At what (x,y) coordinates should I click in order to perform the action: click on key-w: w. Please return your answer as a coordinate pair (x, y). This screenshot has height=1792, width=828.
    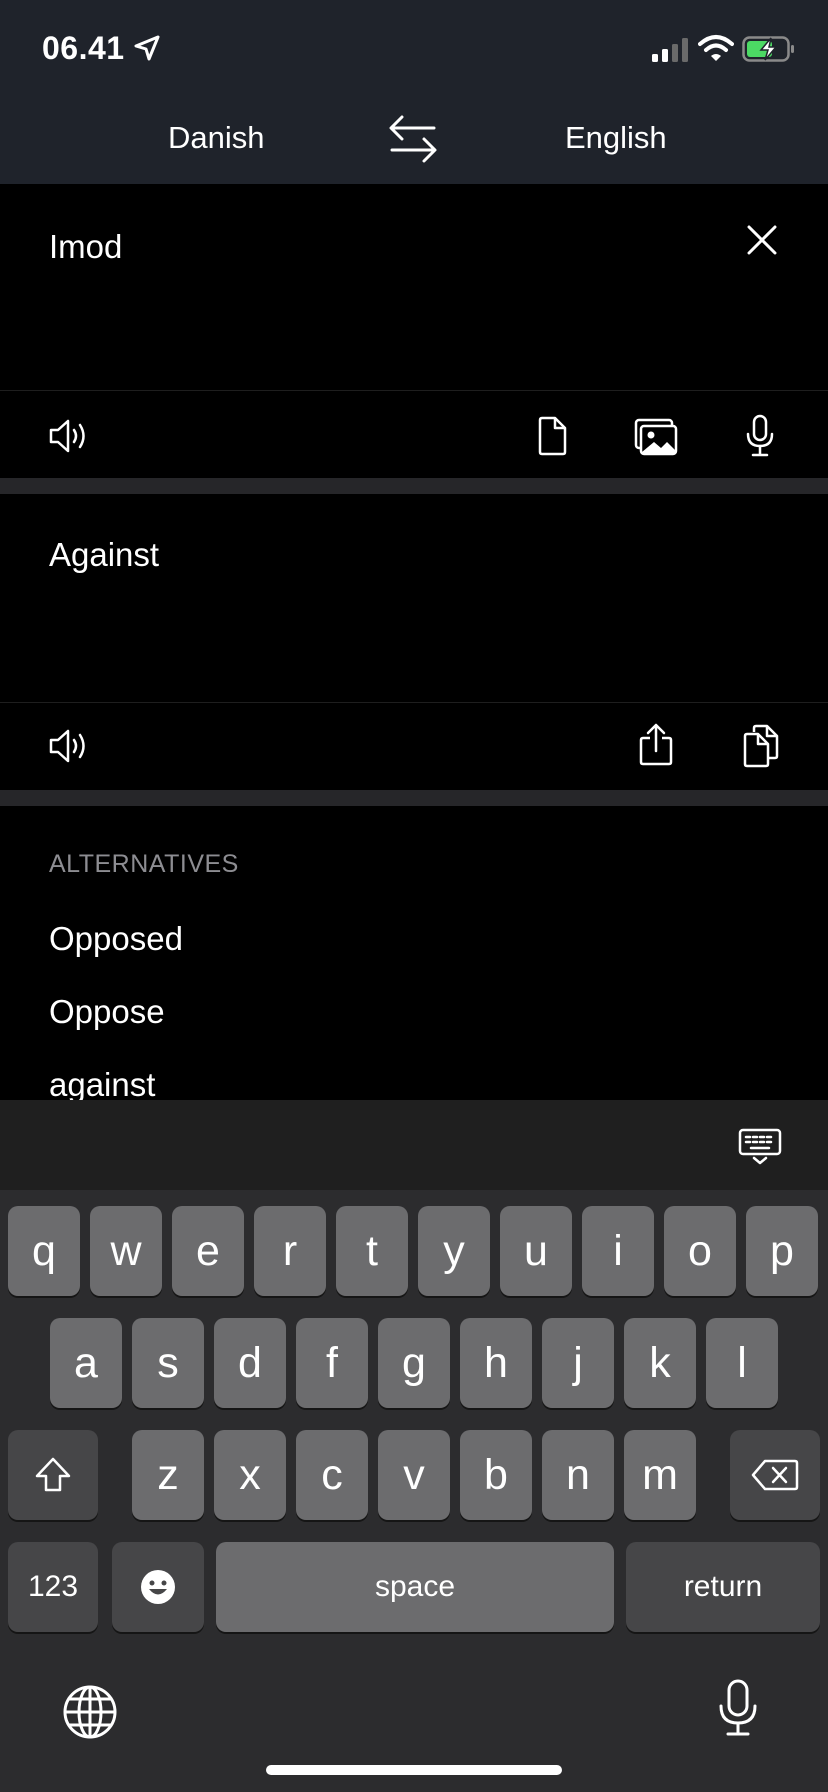
    Looking at the image, I should click on (126, 1251).